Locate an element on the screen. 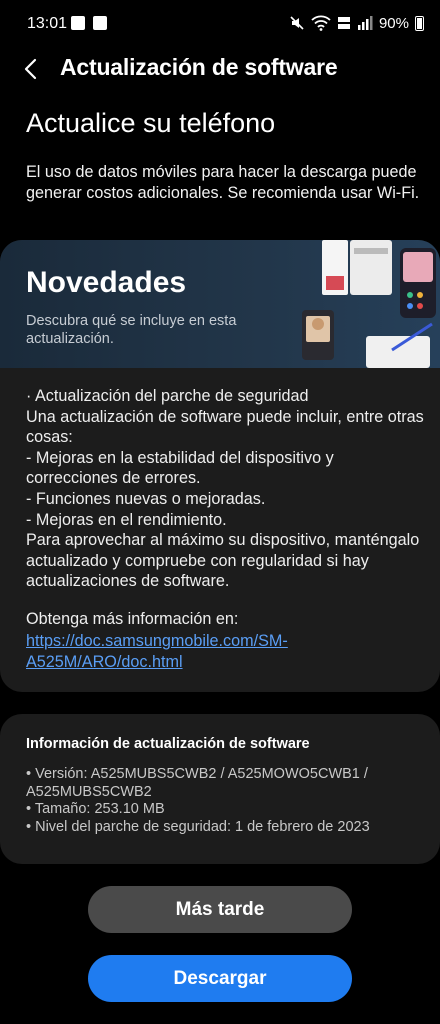 This screenshot has width=440, height=1024. page-title: Actualización de software is located at coordinates (199, 67).